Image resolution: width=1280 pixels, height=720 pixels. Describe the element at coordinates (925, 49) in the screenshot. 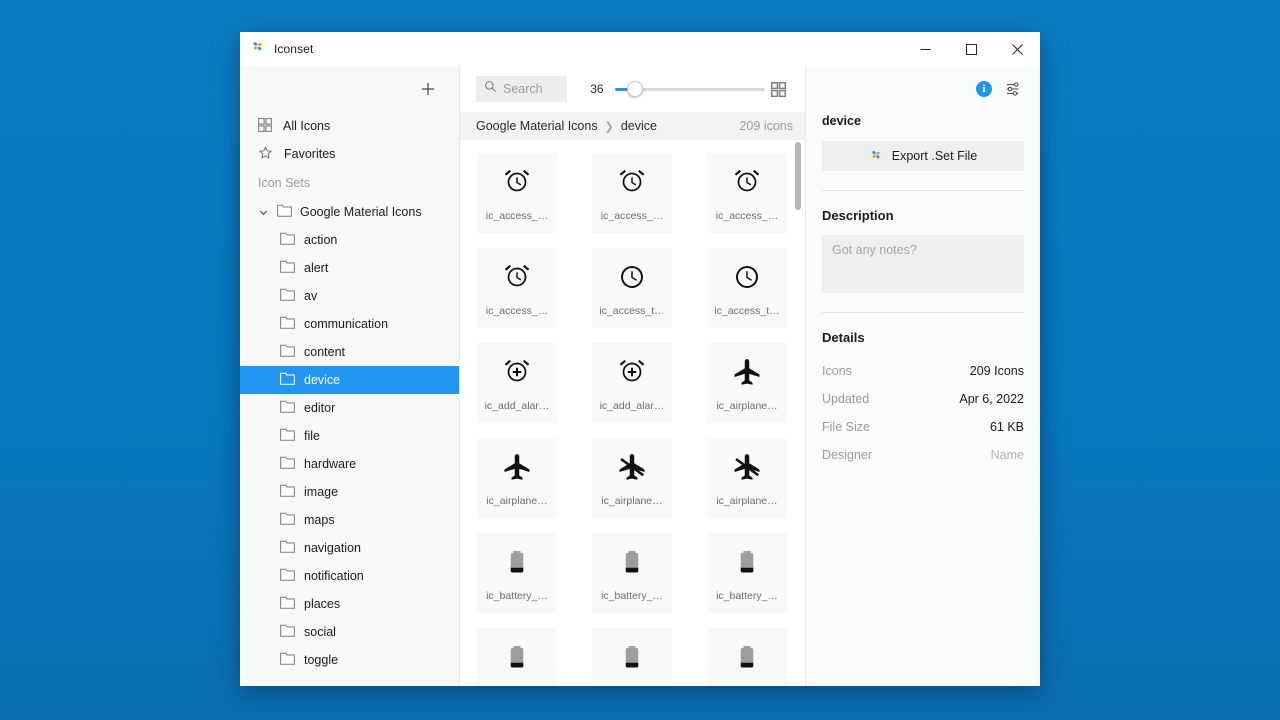

I see `minimize-button` at that location.